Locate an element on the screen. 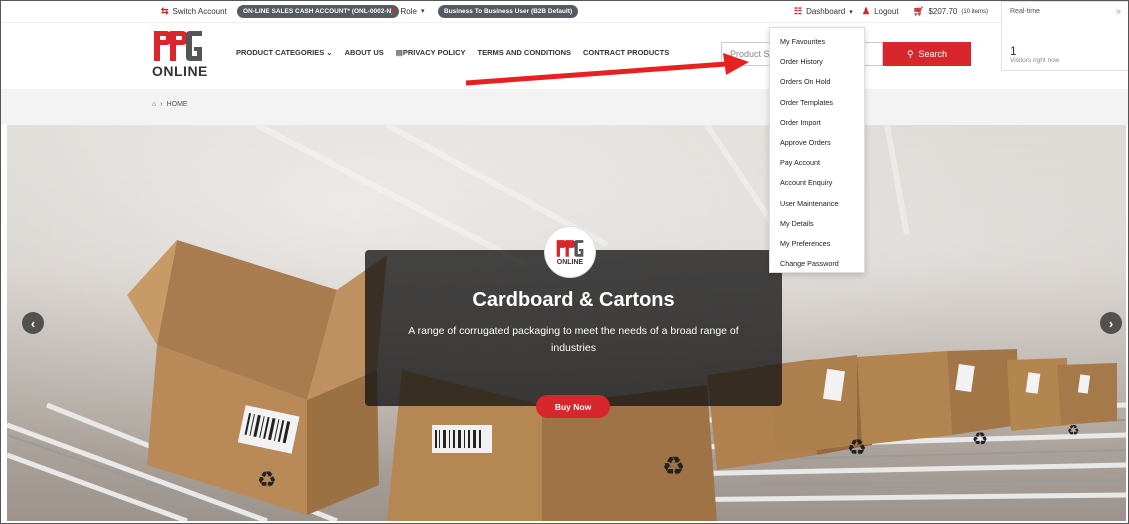 This screenshot has width=1129, height=524. collapse-icon: » is located at coordinates (1118, 11).